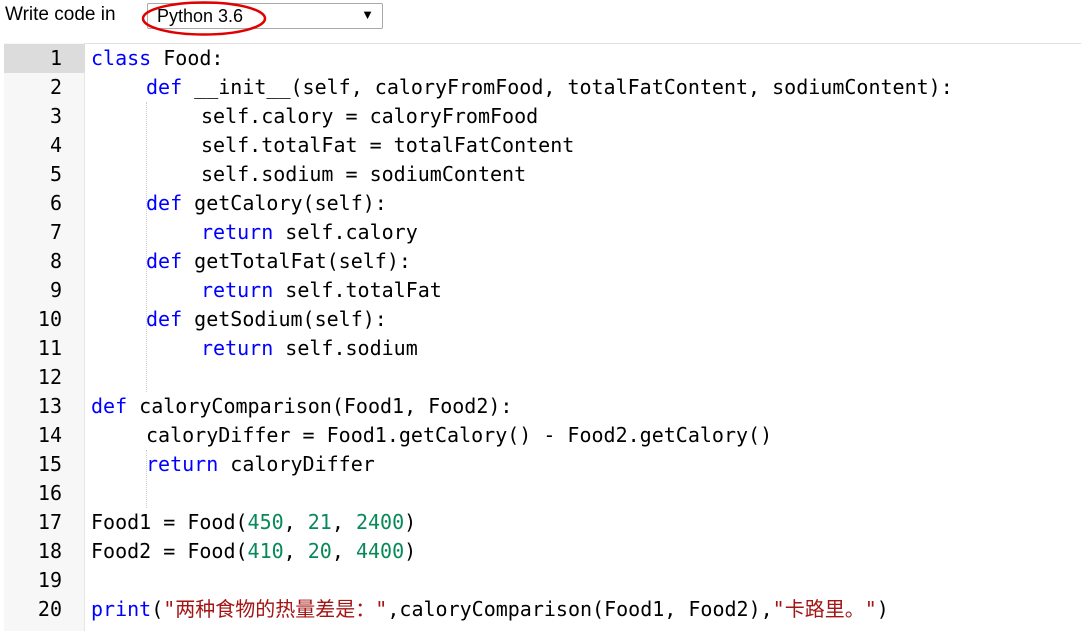 The width and height of the screenshot is (1081, 631). Describe the element at coordinates (200, 16) in the screenshot. I see `language-select-value: Python 3.6` at that location.